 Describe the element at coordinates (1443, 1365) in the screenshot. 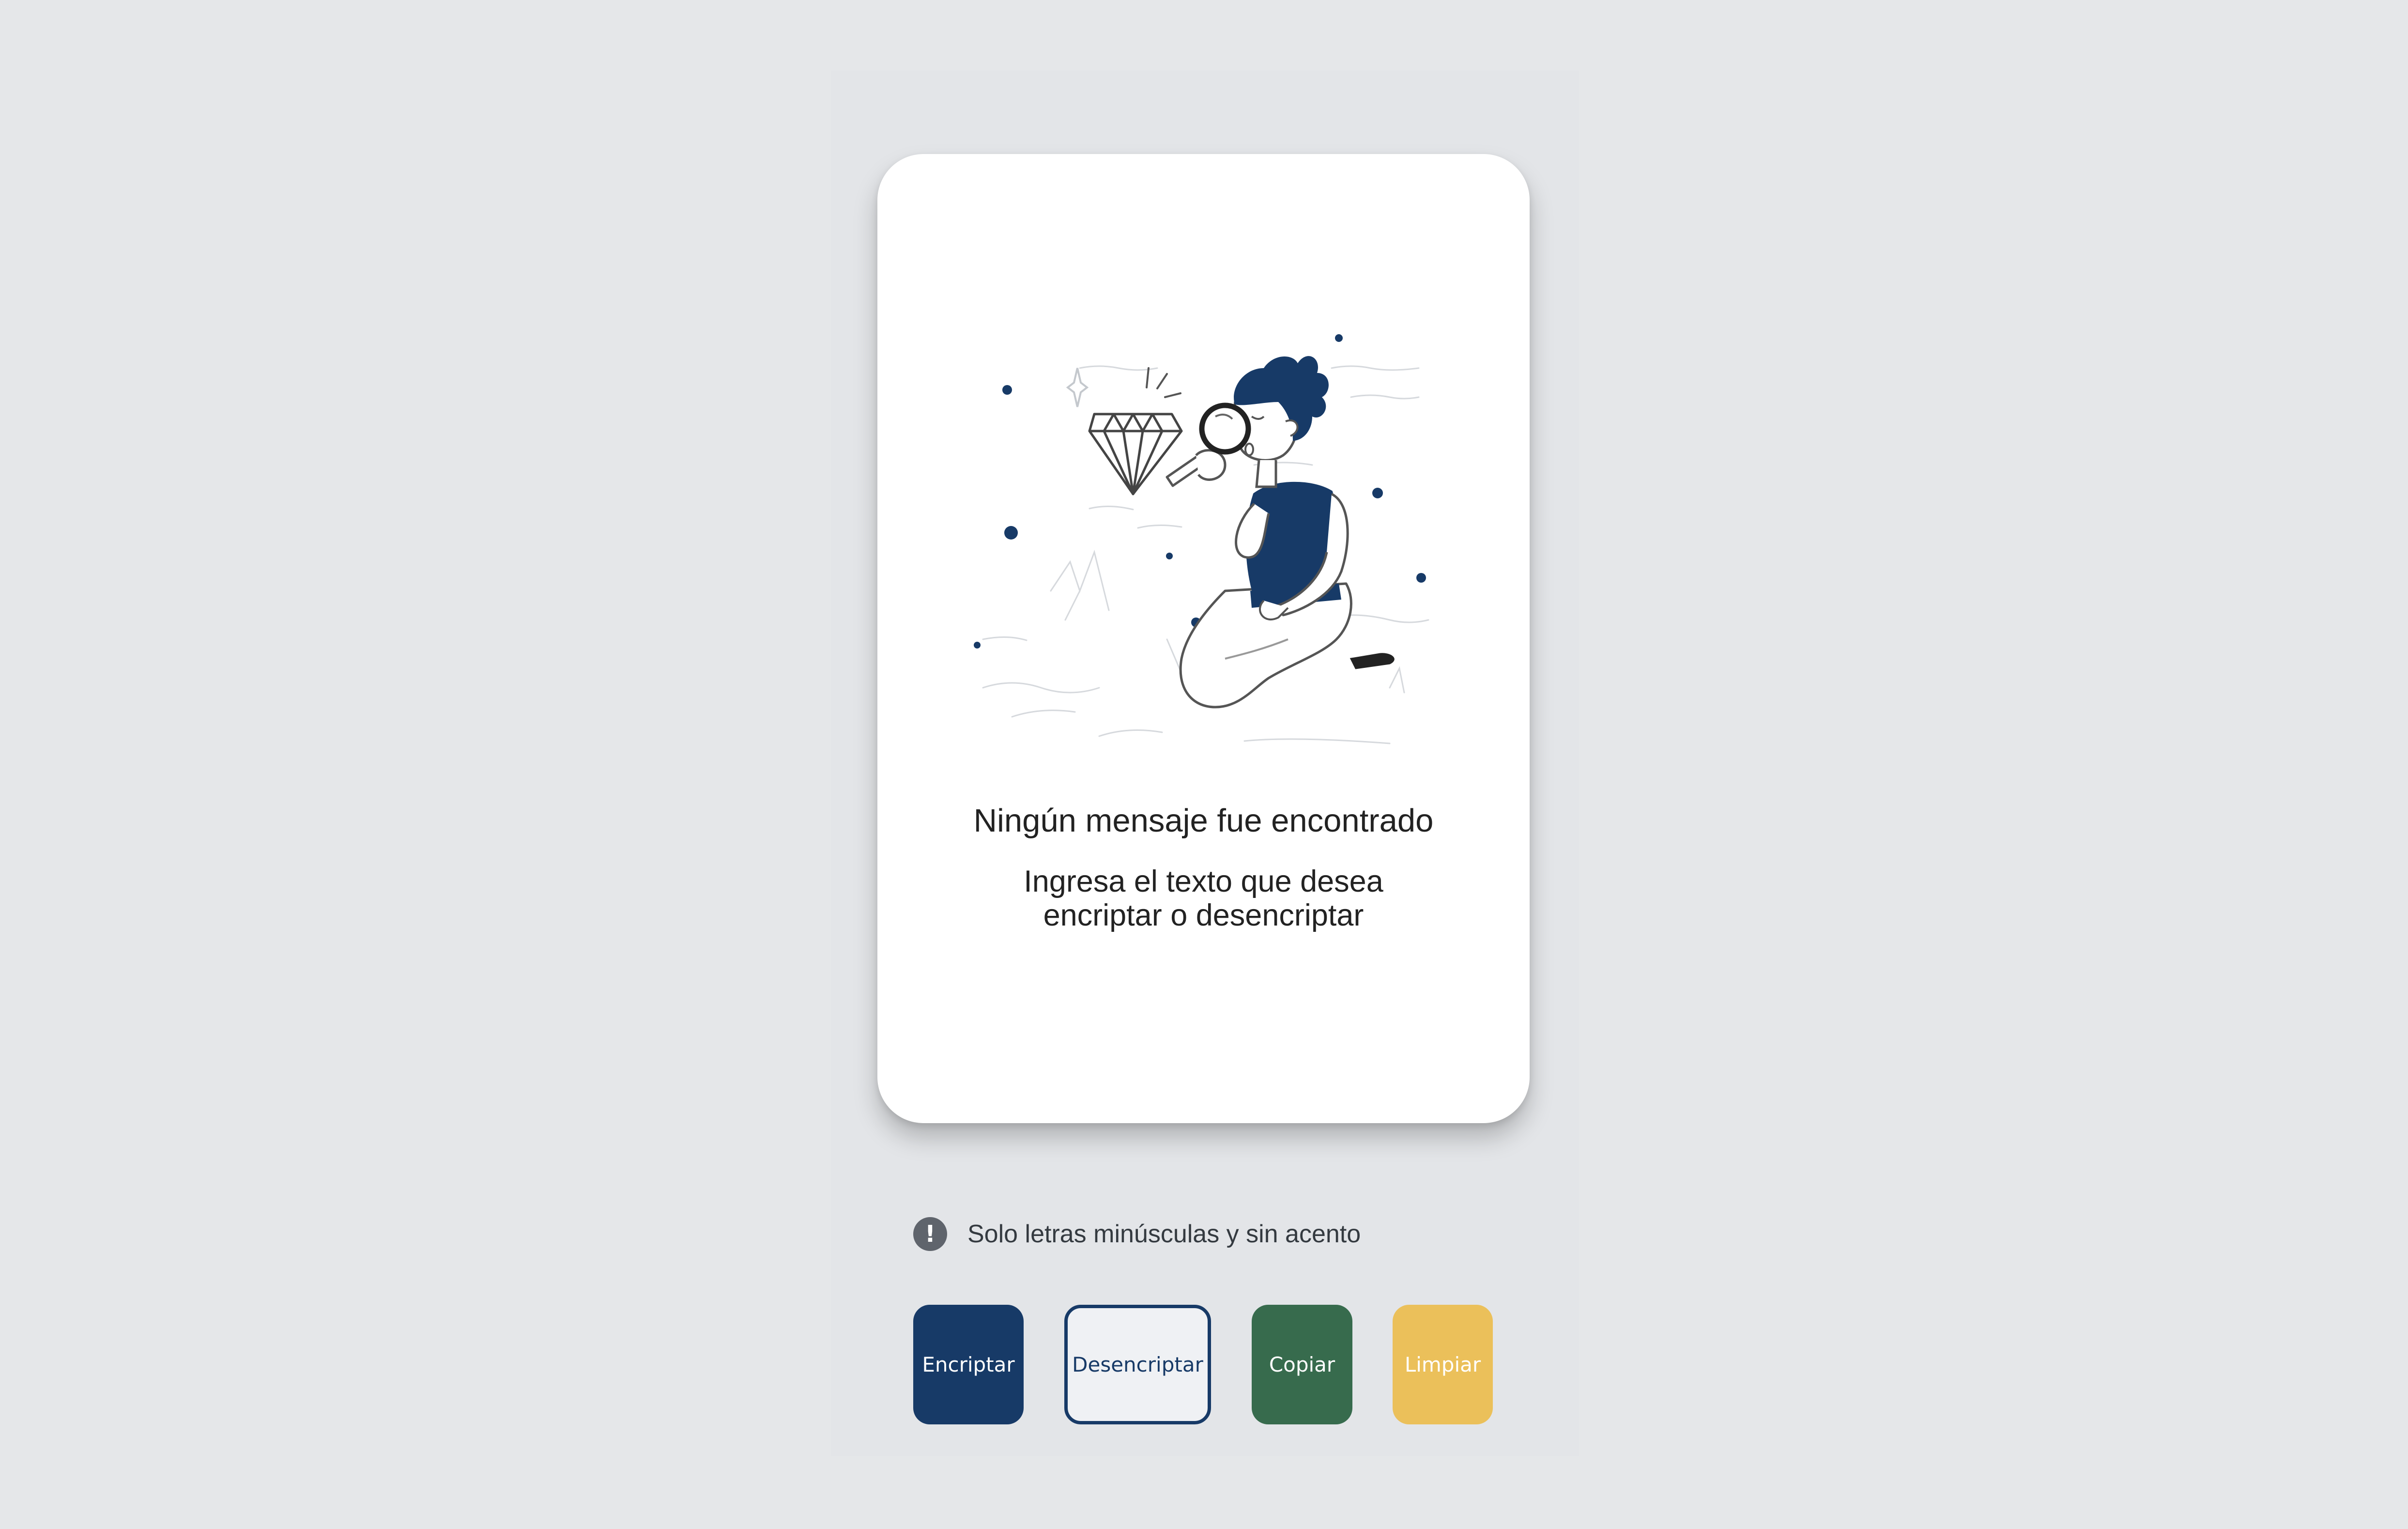

I see `clear-button: Limpiar` at that location.